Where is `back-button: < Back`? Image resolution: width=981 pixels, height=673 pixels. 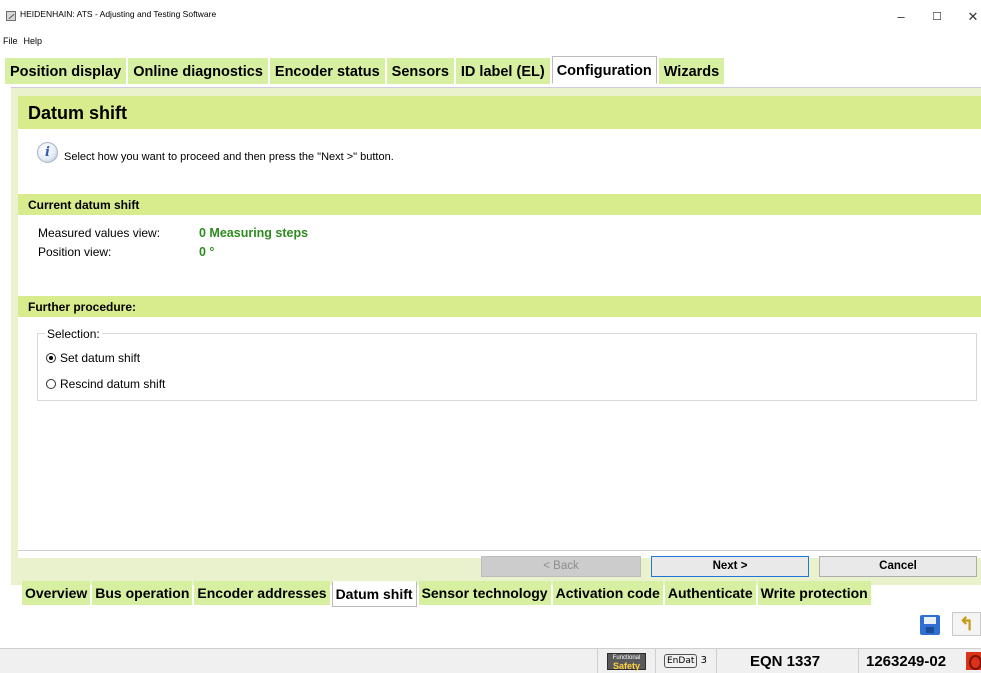
back-button: < Back is located at coordinates (561, 566).